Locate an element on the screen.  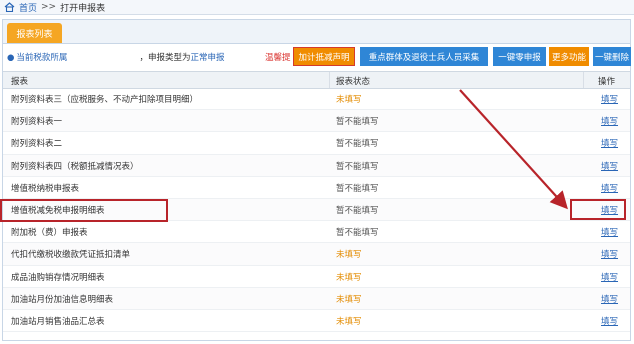
table-row: 附加税（费）申报表 暂不能填写 填写 is located at coordinates (316, 232).